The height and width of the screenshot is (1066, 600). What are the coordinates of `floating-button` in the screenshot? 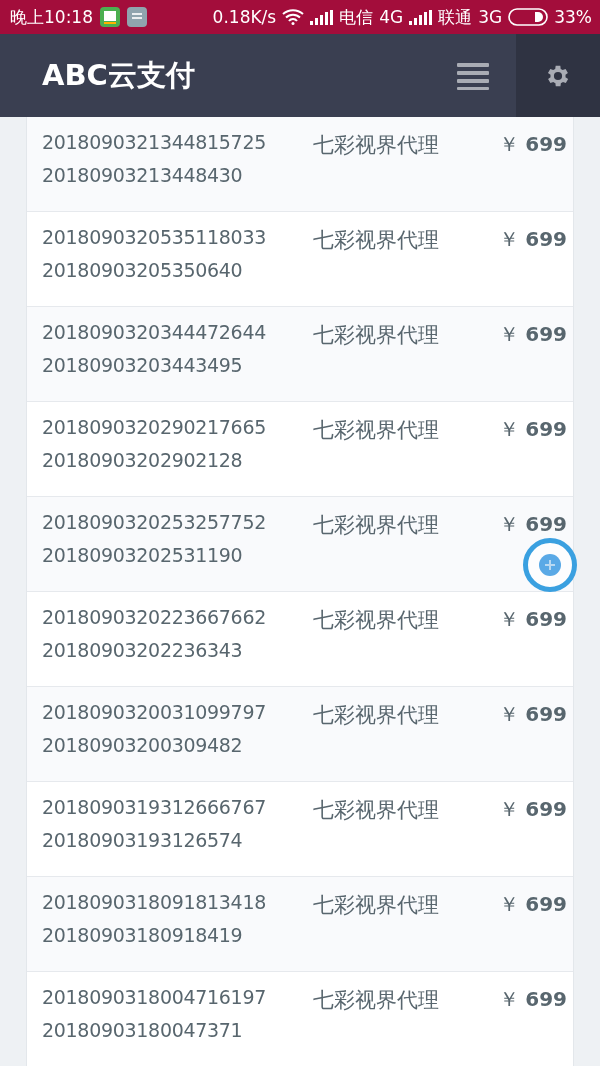 It's located at (550, 565).